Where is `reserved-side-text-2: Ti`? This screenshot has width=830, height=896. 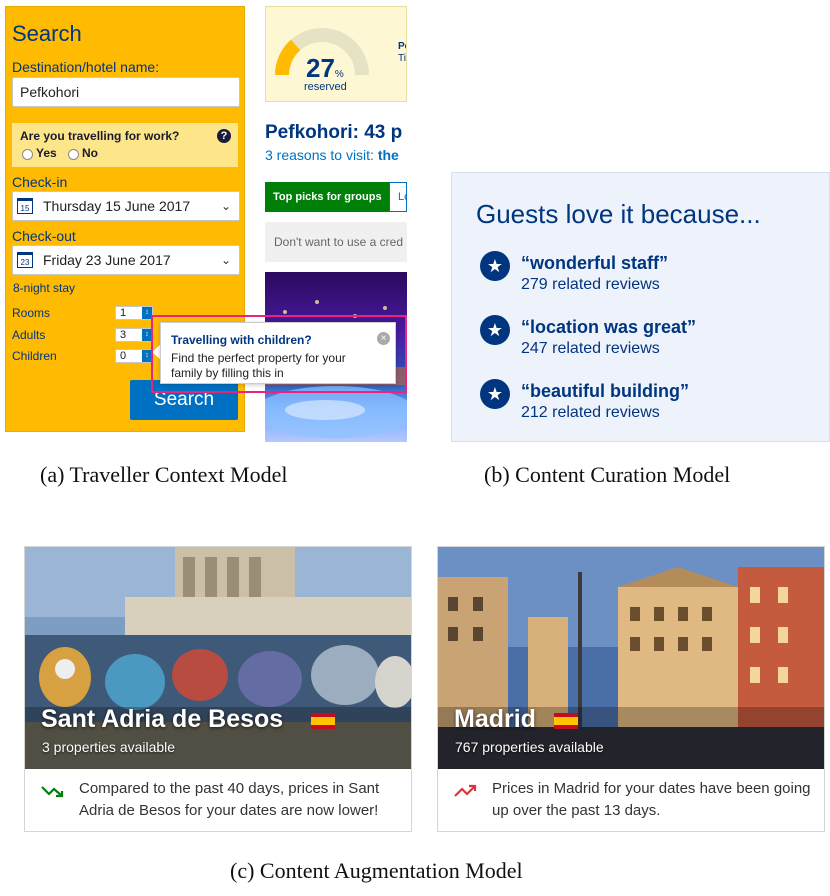 reserved-side-text-2: Ti is located at coordinates (402, 58).